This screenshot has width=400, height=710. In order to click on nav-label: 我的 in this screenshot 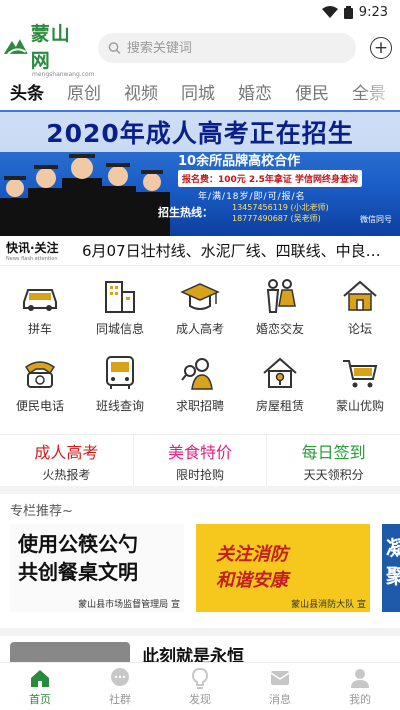, I will do `click(360, 699)`.